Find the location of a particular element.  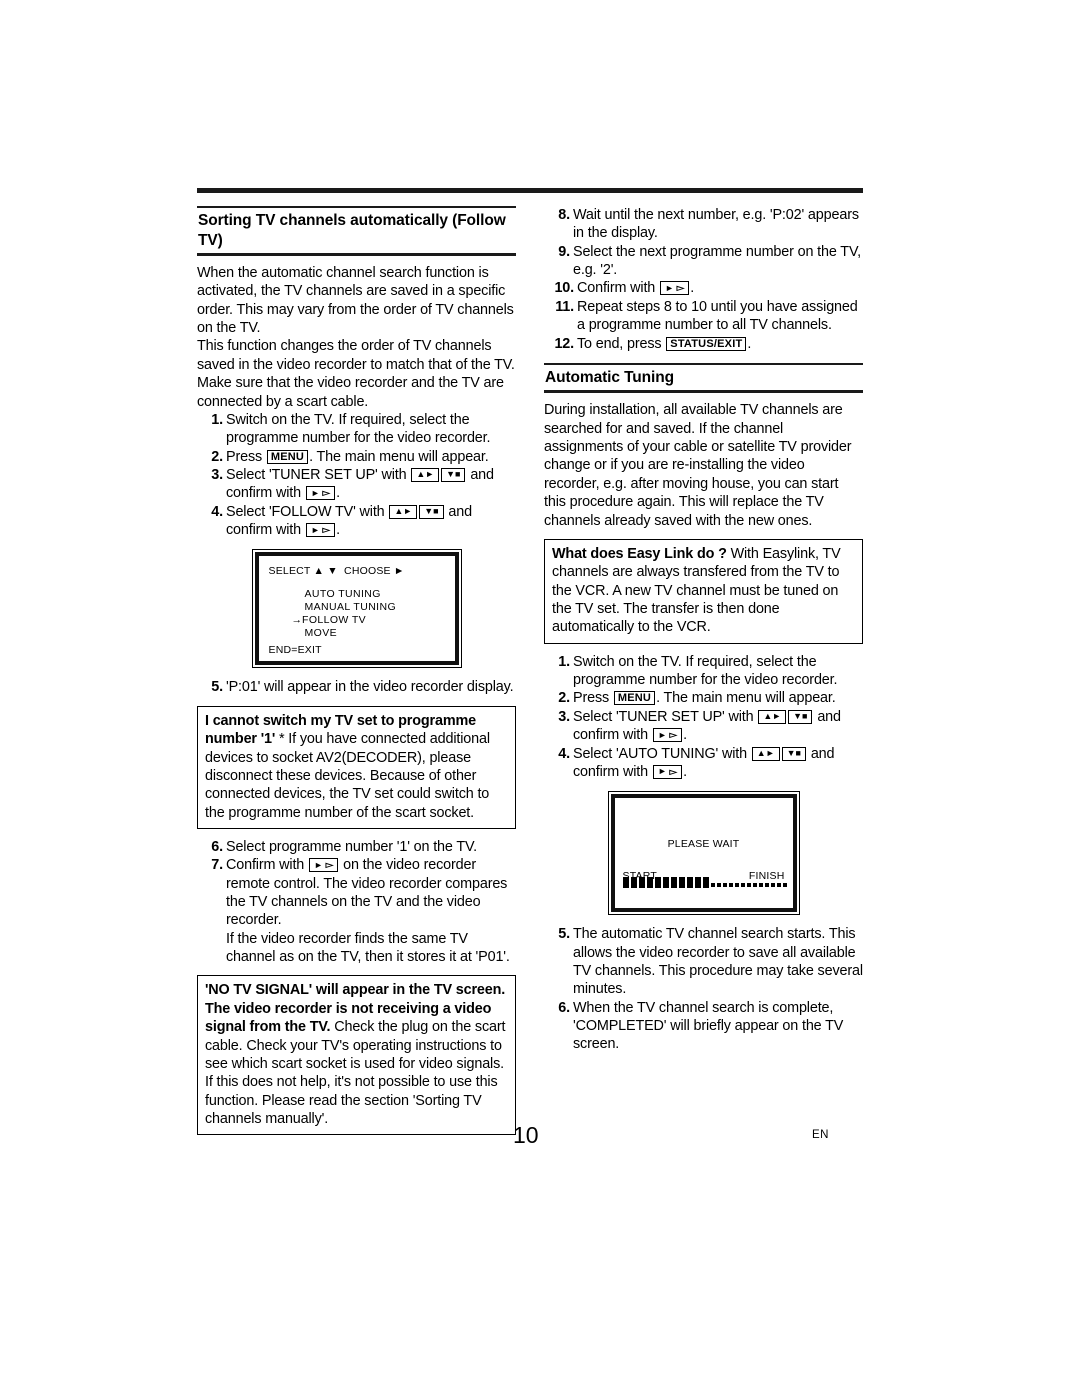

step-text: To end, press is located at coordinates (621, 343).